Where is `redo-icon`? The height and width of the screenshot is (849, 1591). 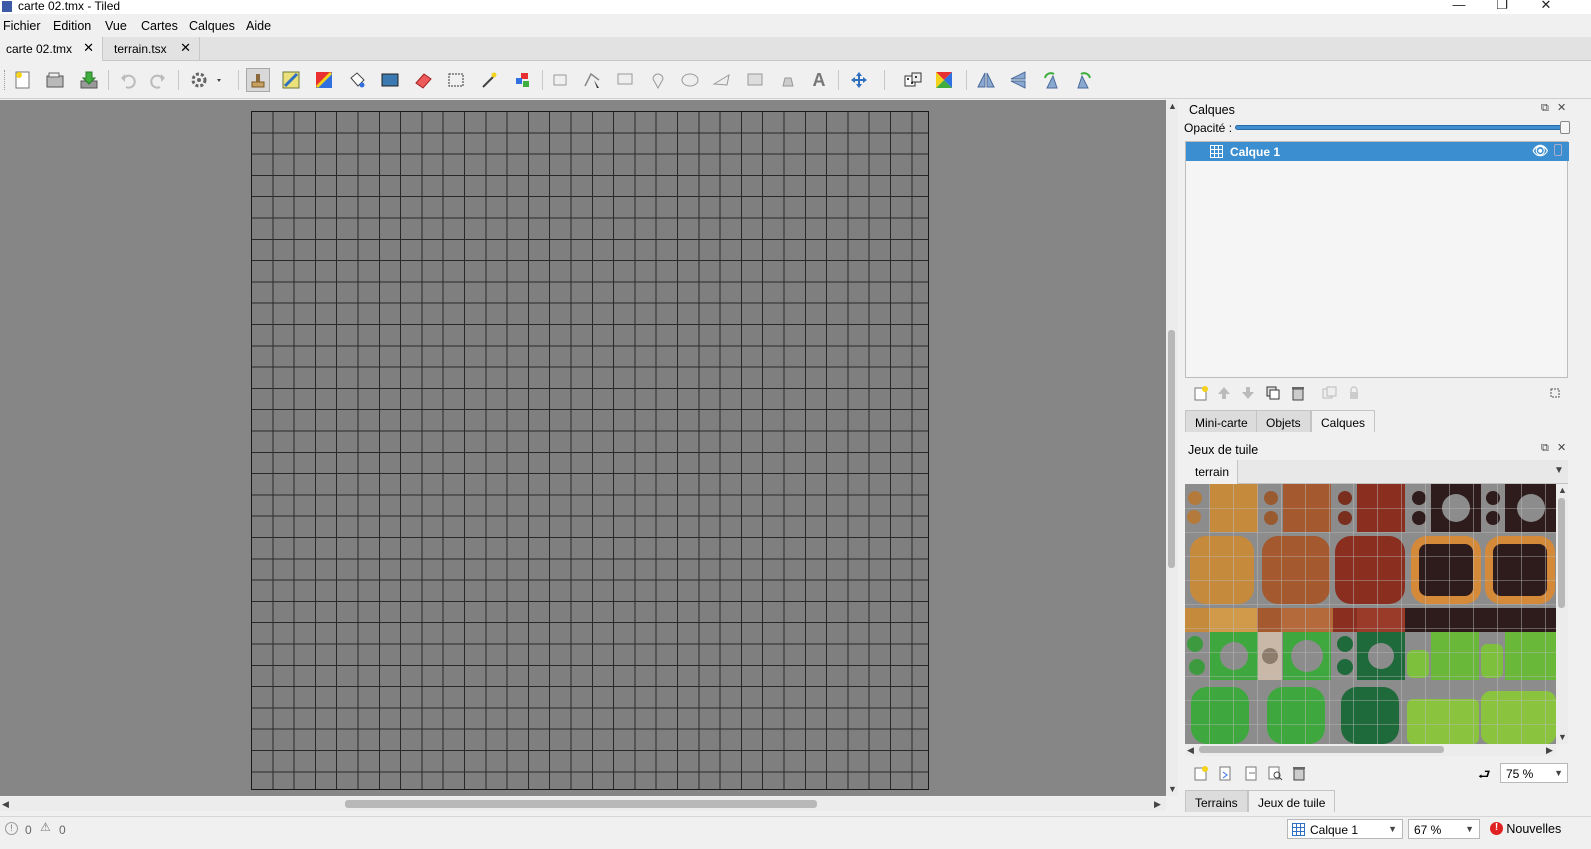
redo-icon is located at coordinates (158, 80).